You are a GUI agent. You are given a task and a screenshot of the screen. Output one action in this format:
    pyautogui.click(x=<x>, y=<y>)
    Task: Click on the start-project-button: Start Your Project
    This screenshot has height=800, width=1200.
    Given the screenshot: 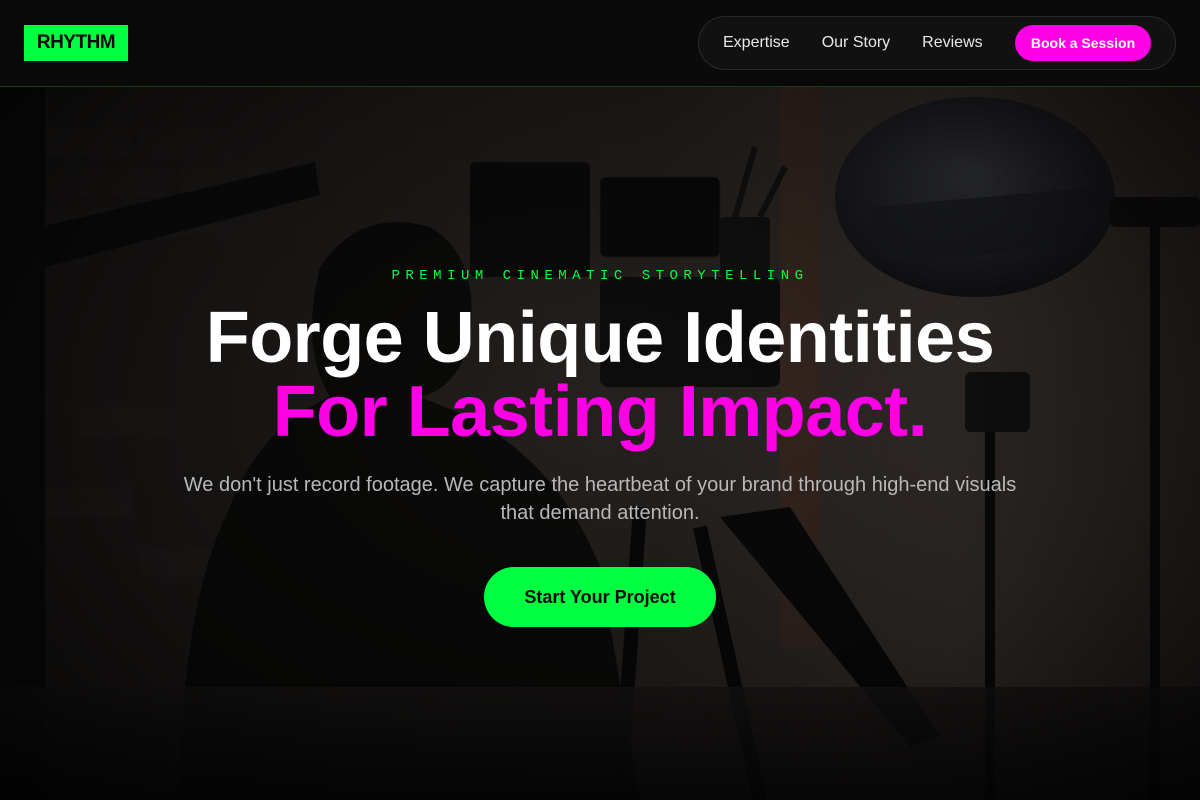 What is the action you would take?
    pyautogui.click(x=600, y=597)
    